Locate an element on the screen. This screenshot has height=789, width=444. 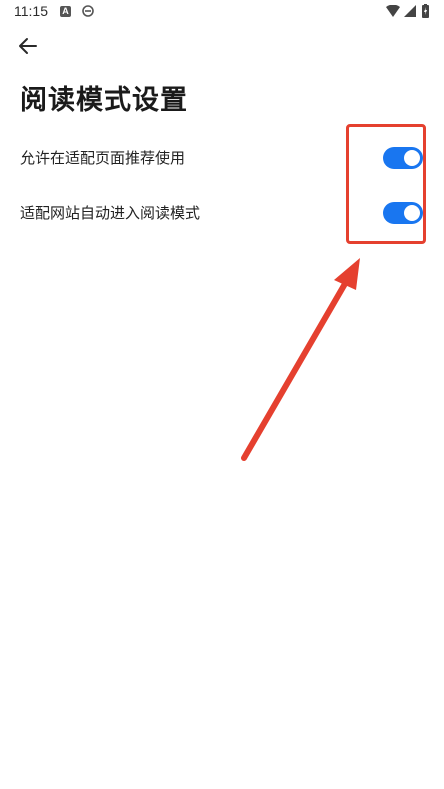
annotation-arrow is located at coordinates (300, 359).